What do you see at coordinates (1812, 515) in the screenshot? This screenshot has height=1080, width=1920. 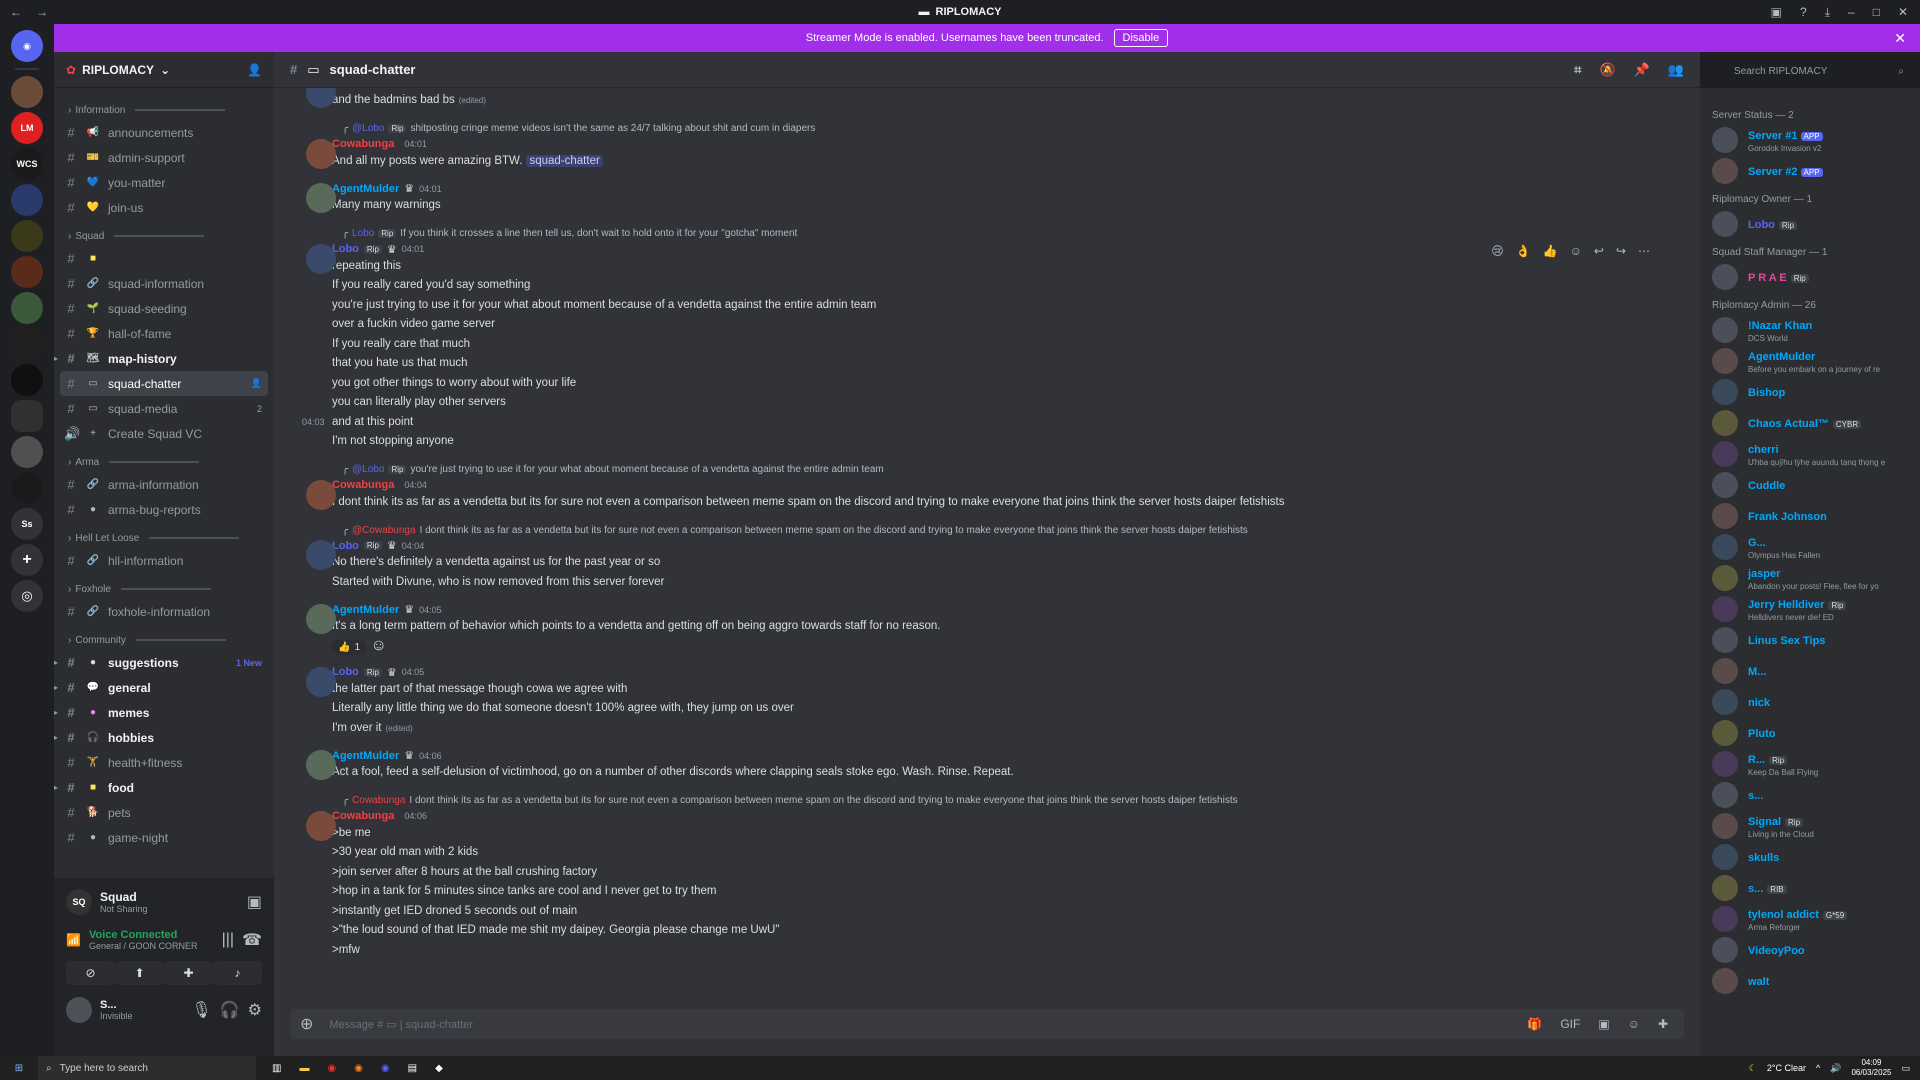 I see `member-item: Frank Johnson` at bounding box center [1812, 515].